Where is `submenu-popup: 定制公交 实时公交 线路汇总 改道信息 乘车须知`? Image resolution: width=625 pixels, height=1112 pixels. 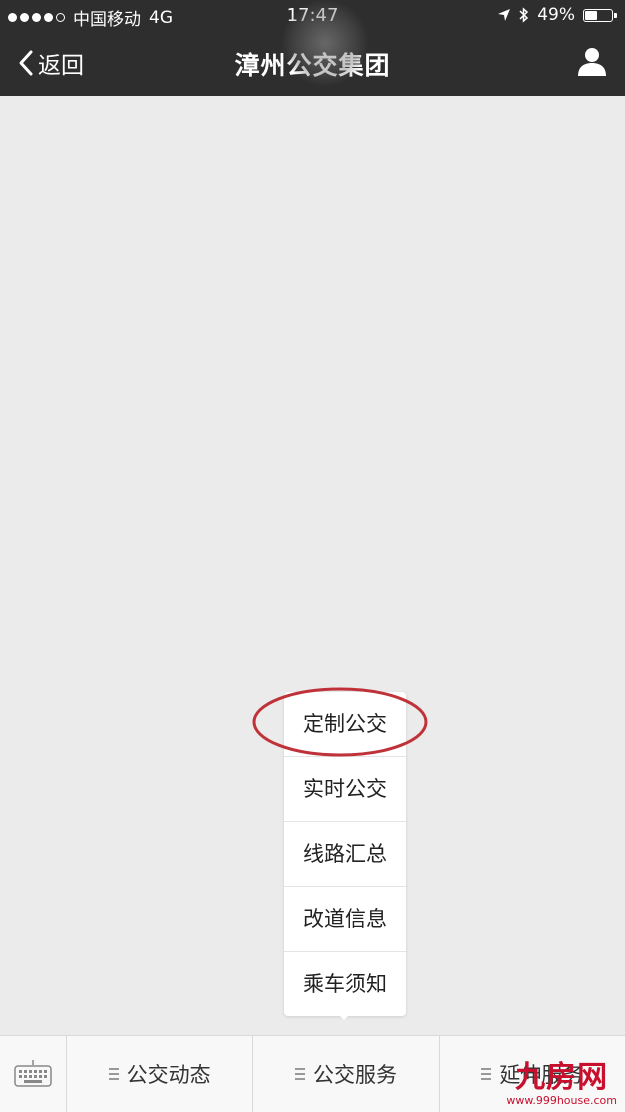
submenu-popup: 定制公交 实时公交 线路汇总 改道信息 乘车须知 is located at coordinates (345, 854).